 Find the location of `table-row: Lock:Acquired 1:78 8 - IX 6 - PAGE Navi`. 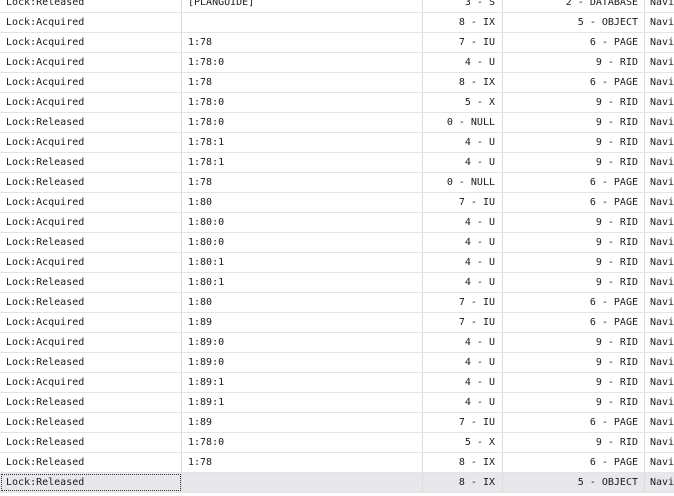

table-row: Lock:Acquired 1:78 8 - IX 6 - PAGE Navi is located at coordinates (337, 83).